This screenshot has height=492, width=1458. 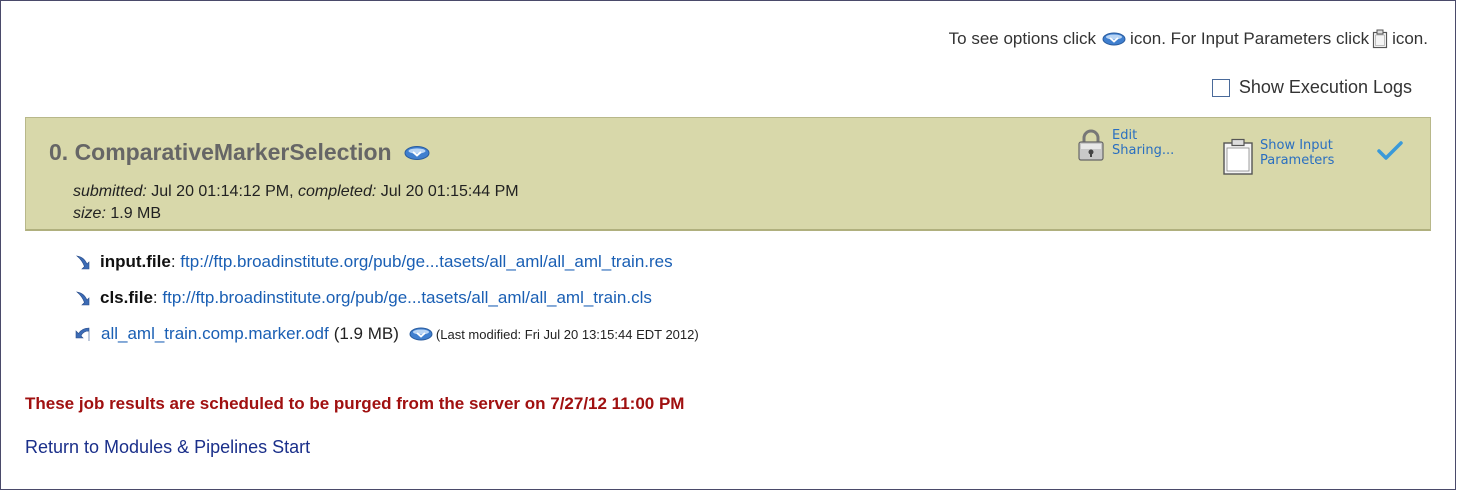 I want to click on lock-icon, so click(x=1091, y=145).